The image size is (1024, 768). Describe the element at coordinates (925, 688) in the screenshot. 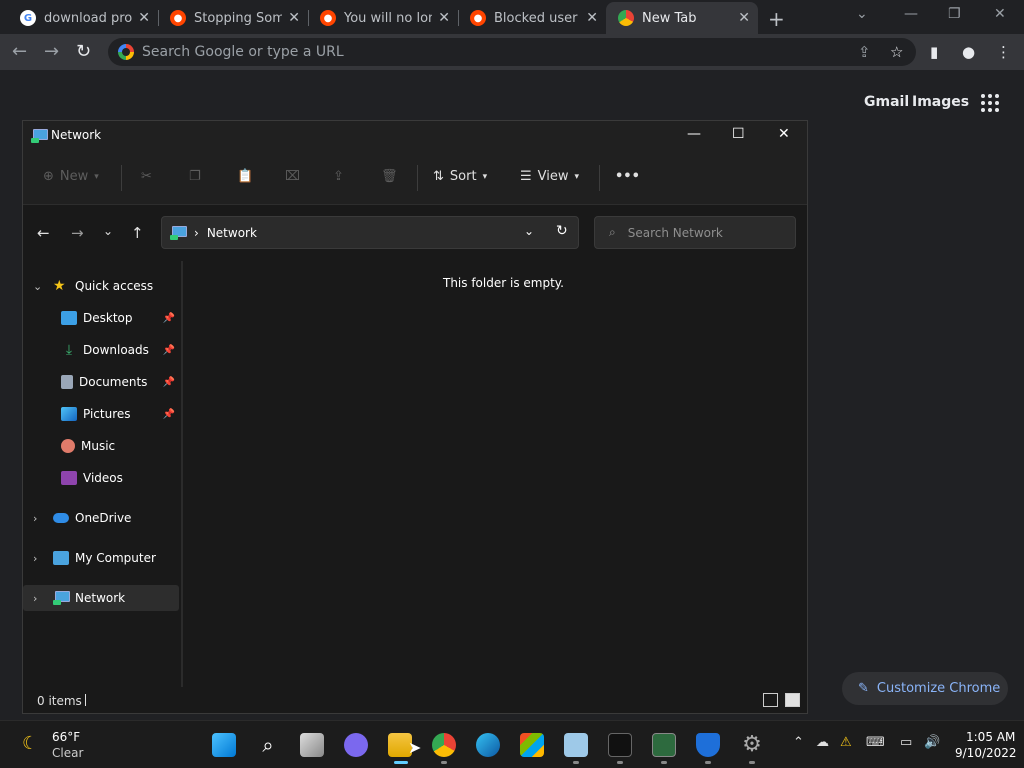

I see `customize-chrome-button: ✎ Customize Chrome` at that location.